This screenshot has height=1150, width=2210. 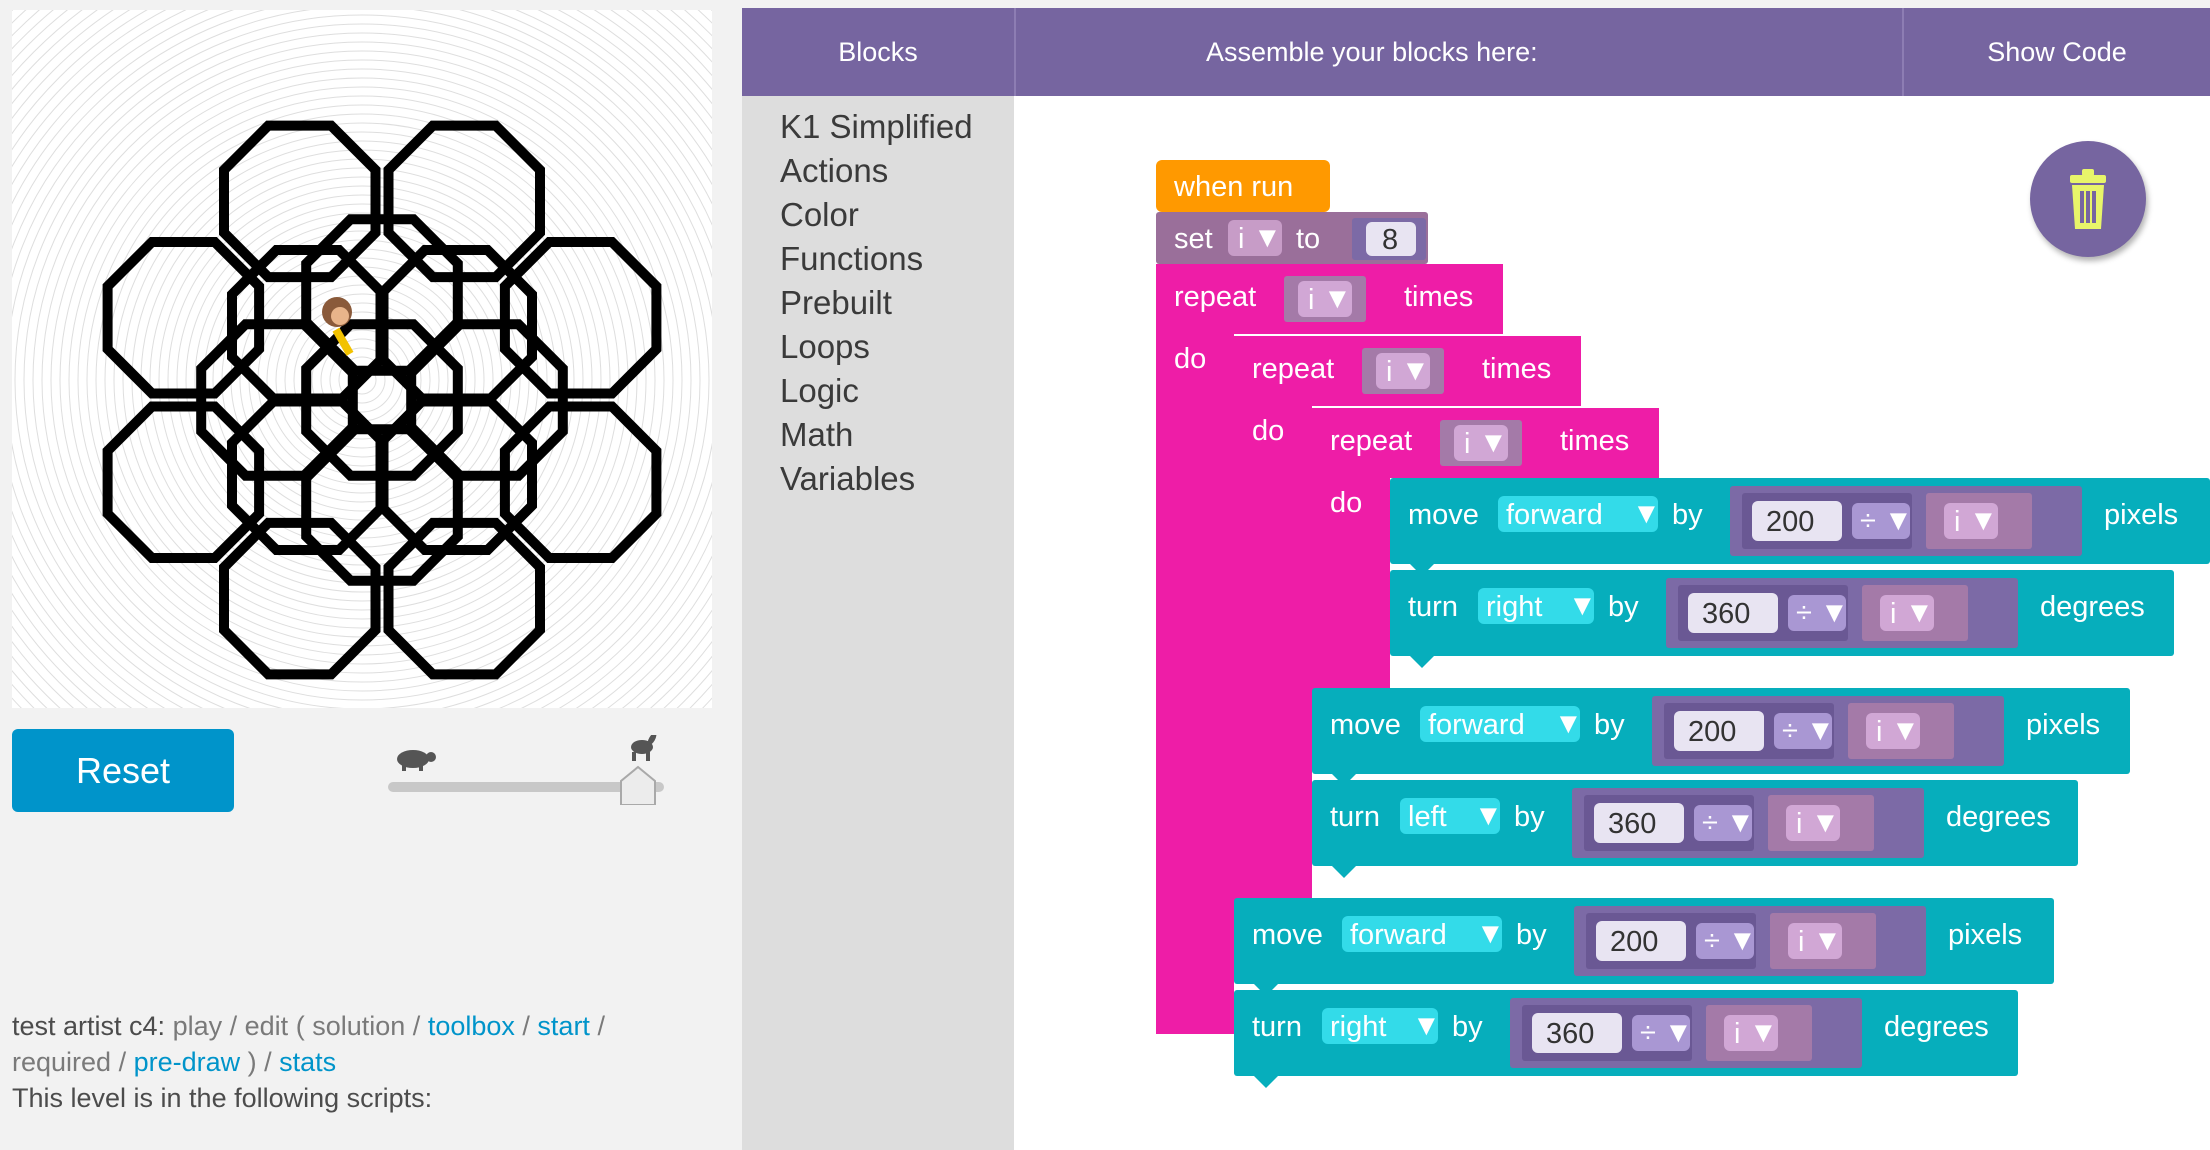 What do you see at coordinates (825, 347) in the screenshot?
I see `toolbox-category-loops: Loops` at bounding box center [825, 347].